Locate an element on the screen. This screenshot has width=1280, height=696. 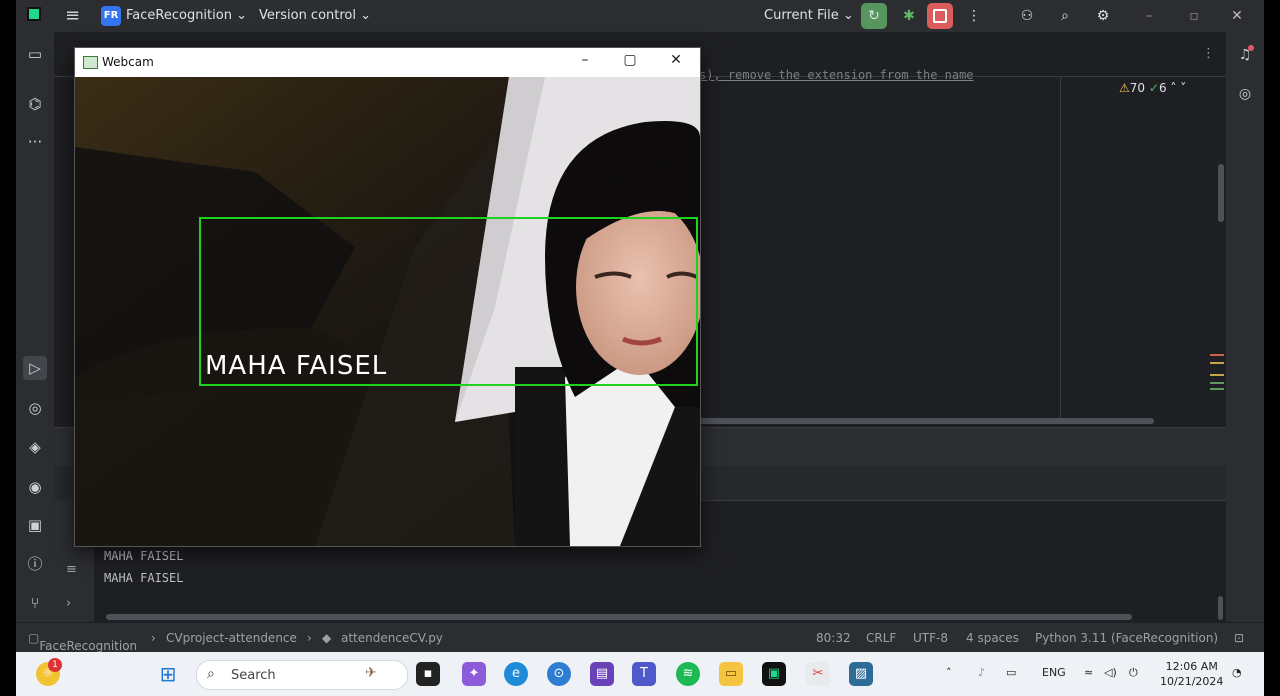
settings-button: ⚙ is located at coordinates (1103, 16).